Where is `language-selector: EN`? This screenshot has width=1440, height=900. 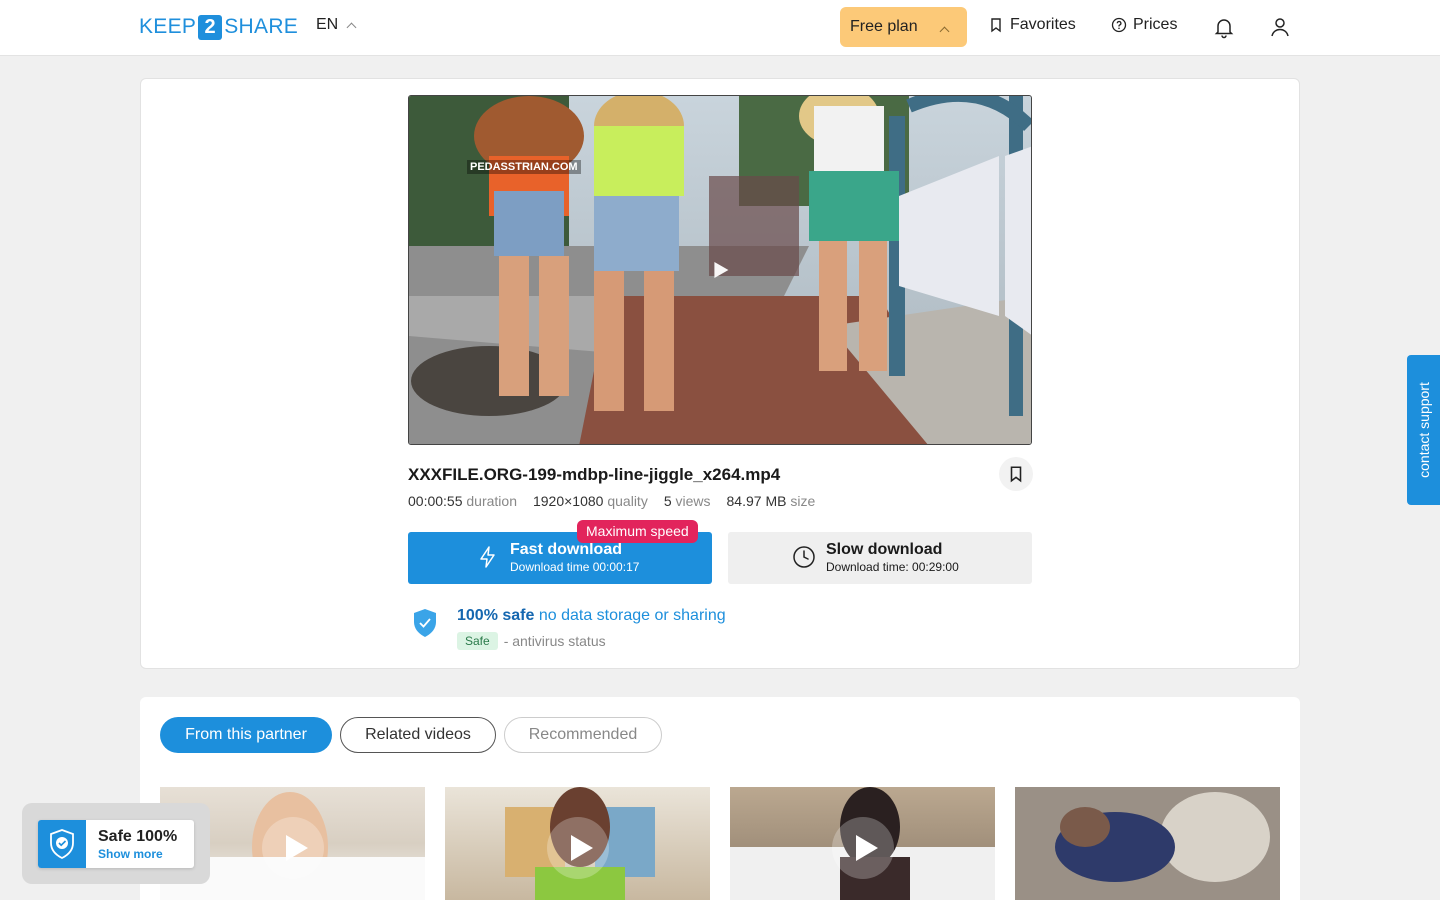
language-selector: EN is located at coordinates (336, 25).